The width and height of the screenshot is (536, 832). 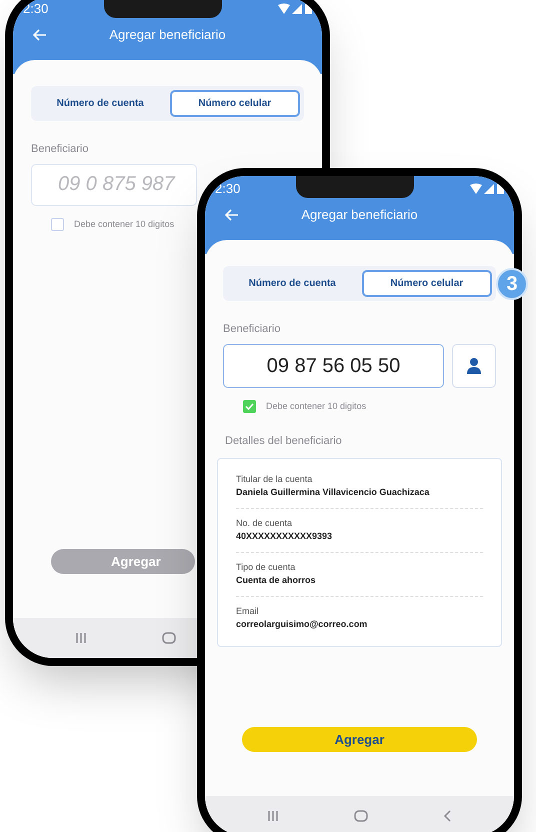 What do you see at coordinates (447, 816) in the screenshot?
I see `back-icon` at bounding box center [447, 816].